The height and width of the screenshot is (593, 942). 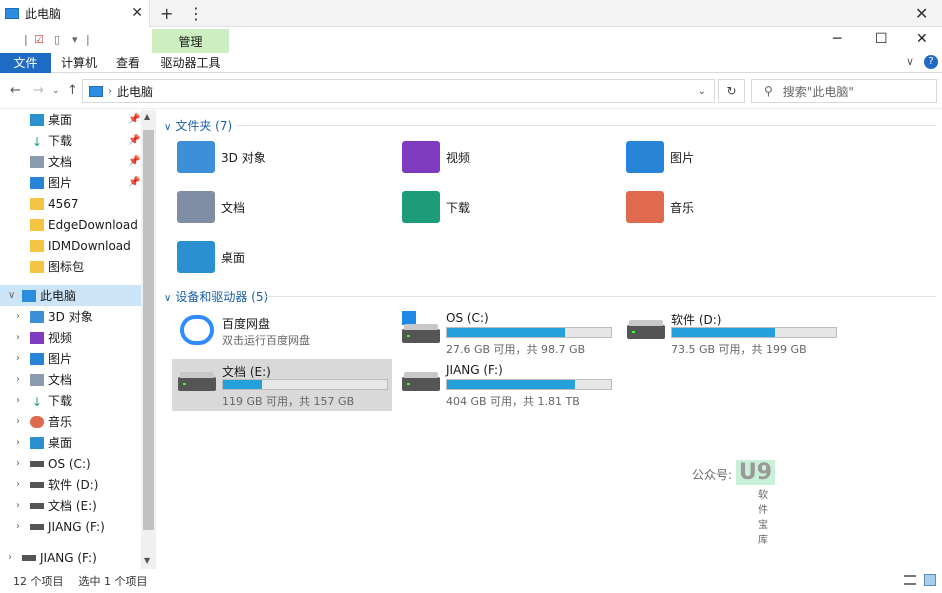 What do you see at coordinates (70, 505) in the screenshot?
I see `sidebar-item-drive-e: › 文档 (E:)` at bounding box center [70, 505].